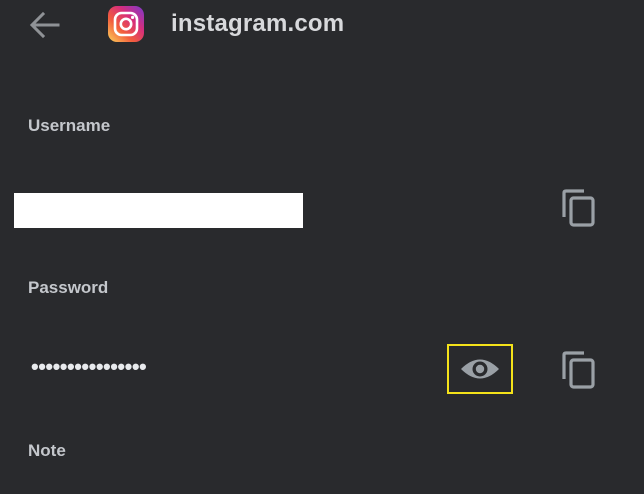 Image resolution: width=644 pixels, height=494 pixels. I want to click on password-value: ••••••••••••••••, so click(89, 366).